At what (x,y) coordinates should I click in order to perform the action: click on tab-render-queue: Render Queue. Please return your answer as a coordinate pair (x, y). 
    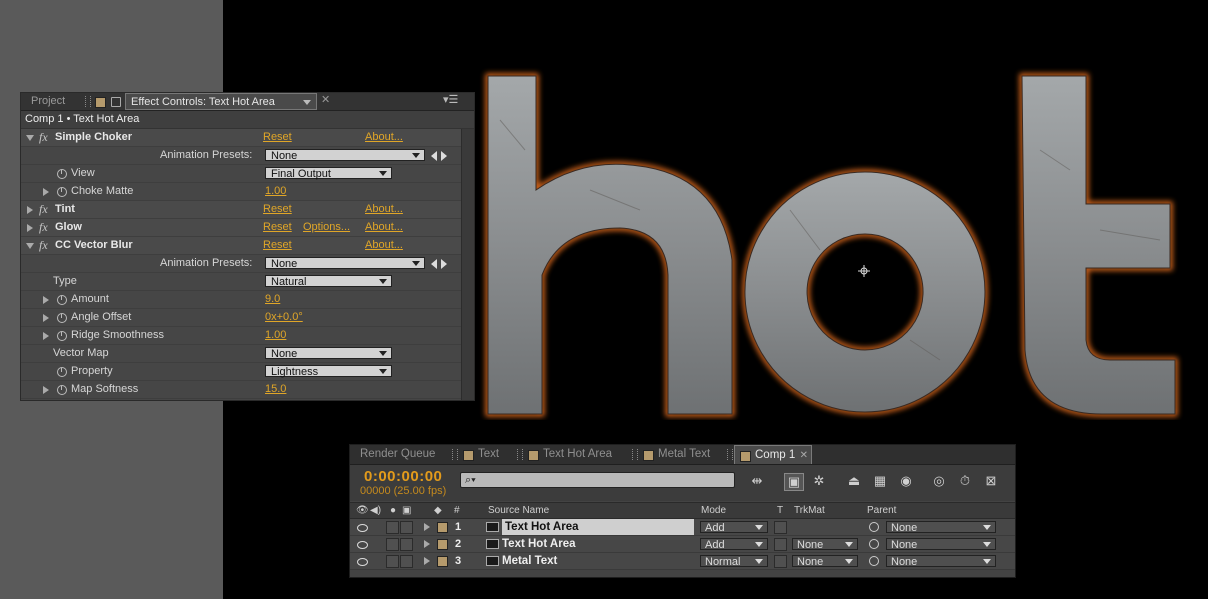
    Looking at the image, I should click on (397, 454).